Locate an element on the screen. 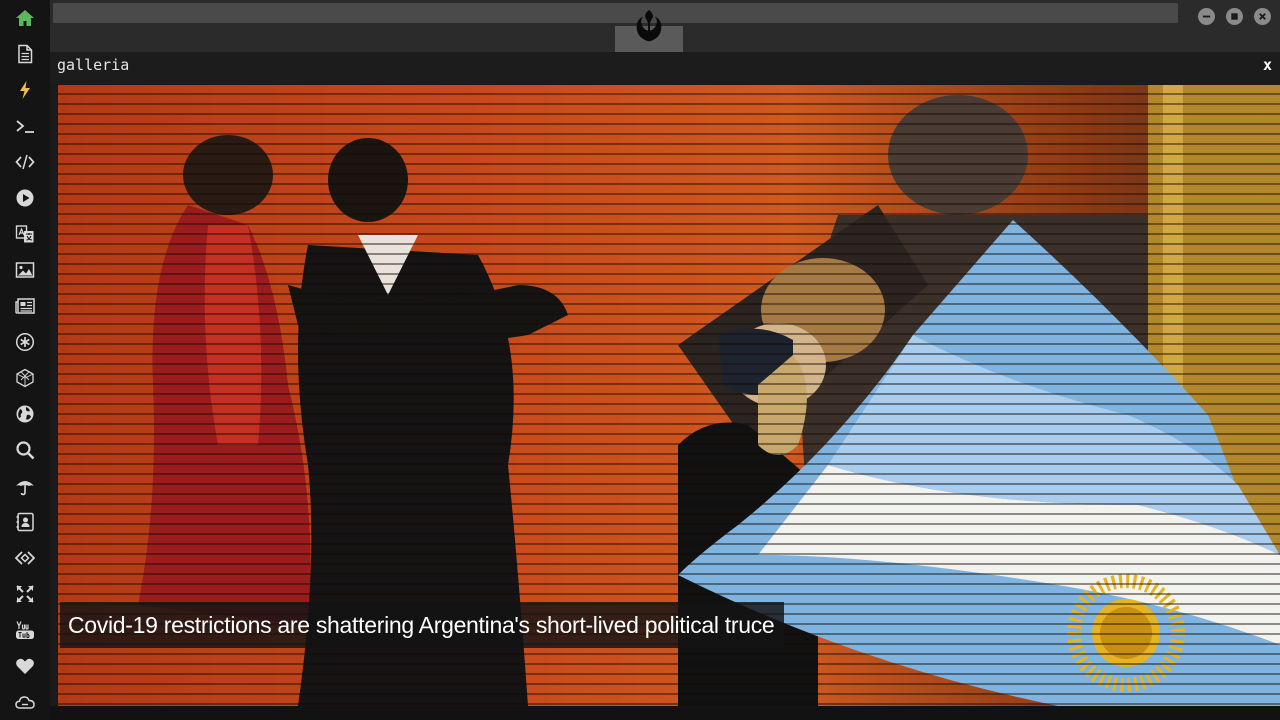 This screenshot has height=720, width=1280. translate-icon is located at coordinates (24, 234).